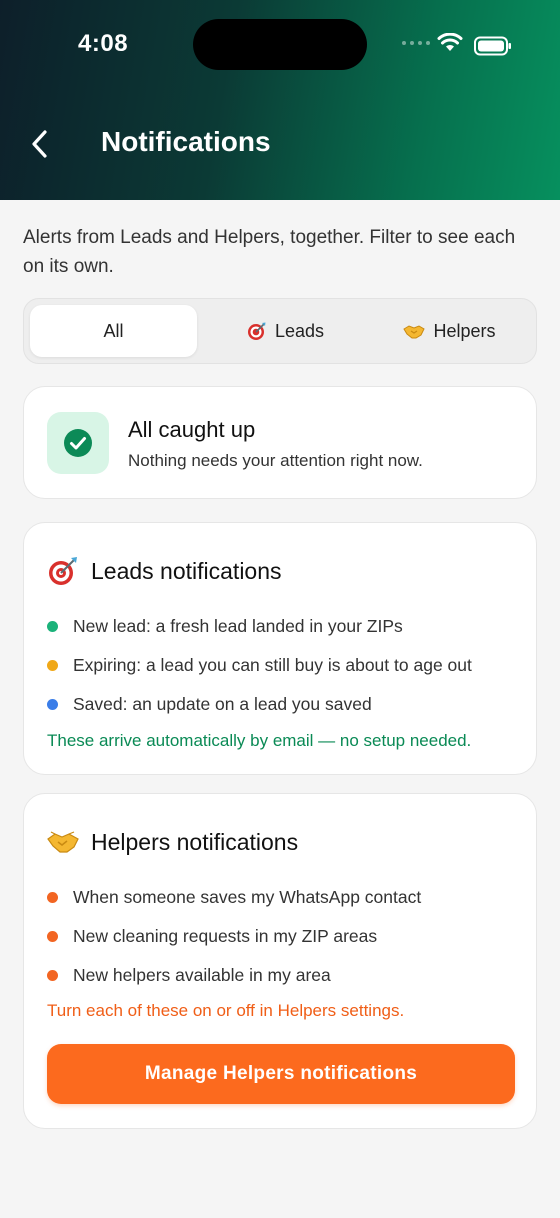 This screenshot has height=1218, width=560. I want to click on status-time: 4:08, so click(103, 43).